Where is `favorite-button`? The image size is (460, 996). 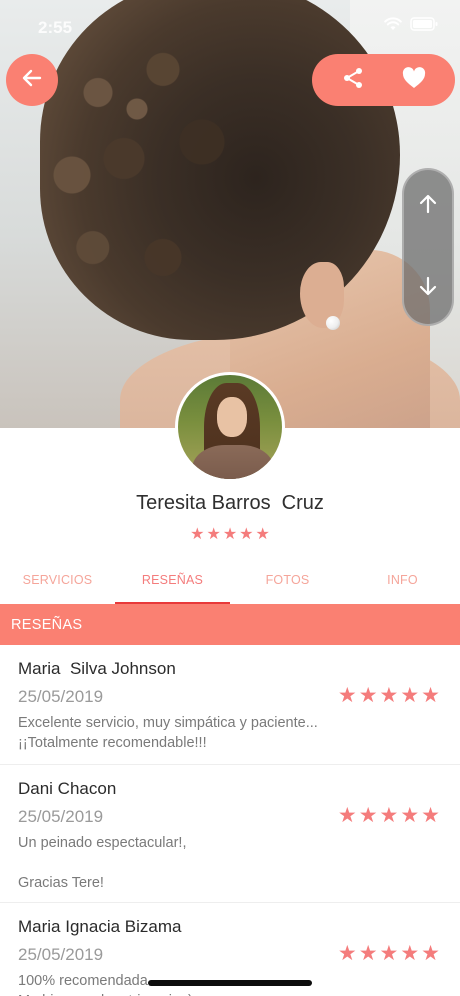
favorite-button is located at coordinates (414, 80).